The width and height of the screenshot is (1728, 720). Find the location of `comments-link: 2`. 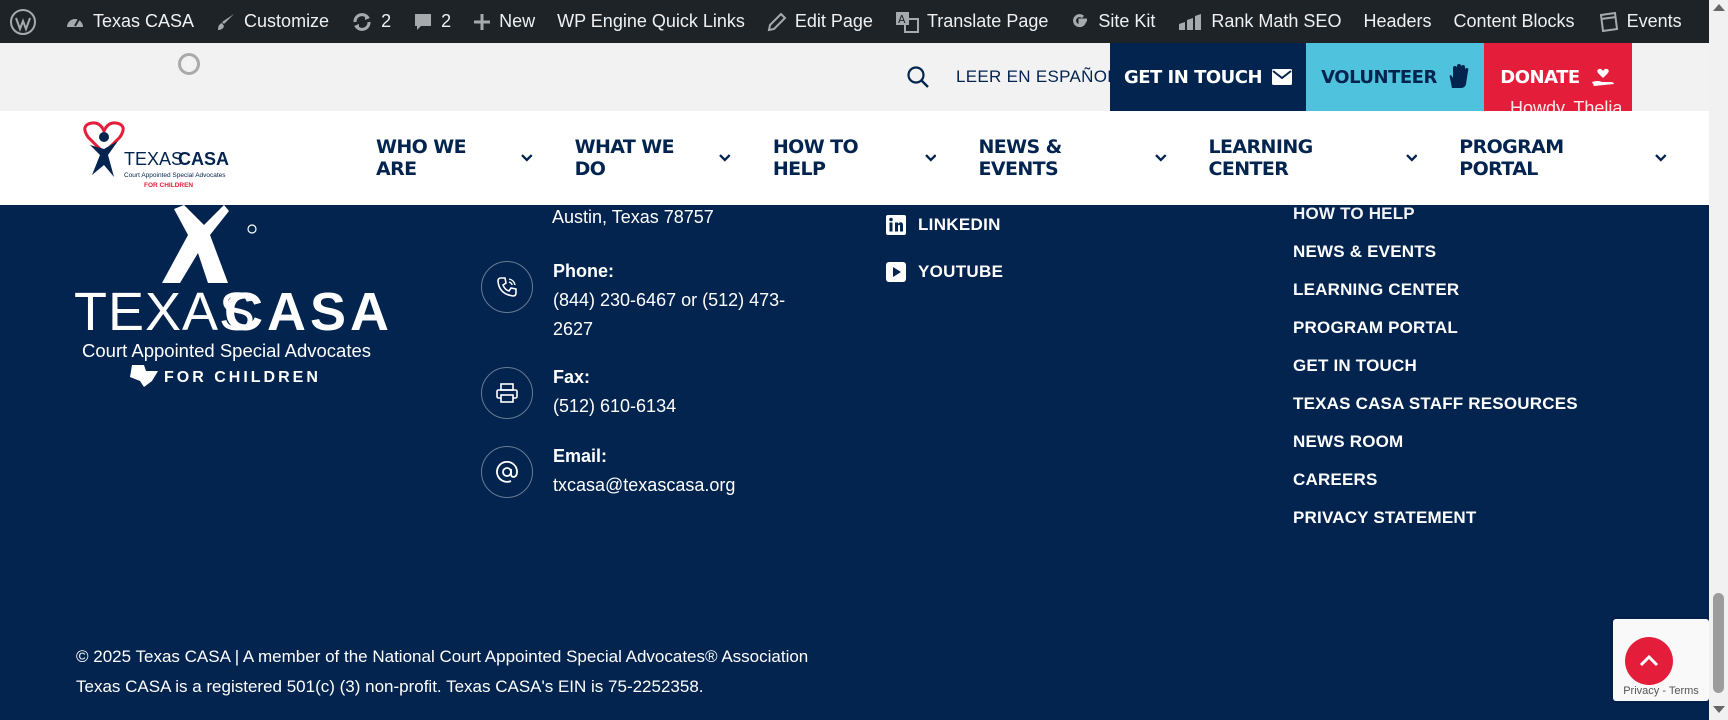

comments-link: 2 is located at coordinates (432, 21).